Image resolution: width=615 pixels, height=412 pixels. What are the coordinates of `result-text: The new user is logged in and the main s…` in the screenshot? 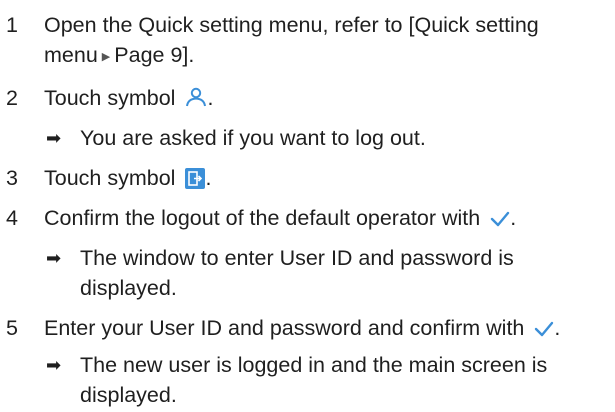 It's located at (314, 365).